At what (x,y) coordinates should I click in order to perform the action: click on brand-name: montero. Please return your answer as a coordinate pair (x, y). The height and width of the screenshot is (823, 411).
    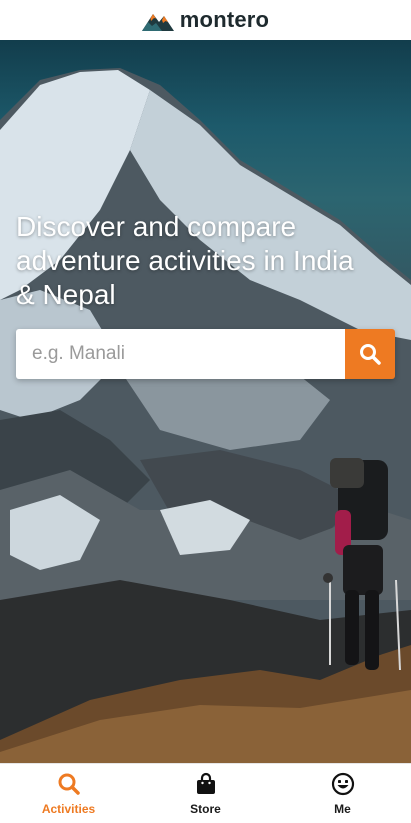
    Looking at the image, I should click on (224, 19).